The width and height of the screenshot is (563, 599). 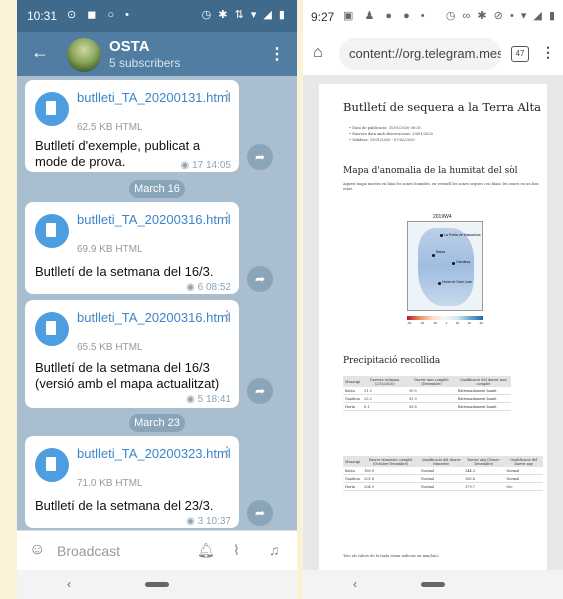 I want to click on message-meta: ◉ 17 14:05, so click(x=206, y=165).